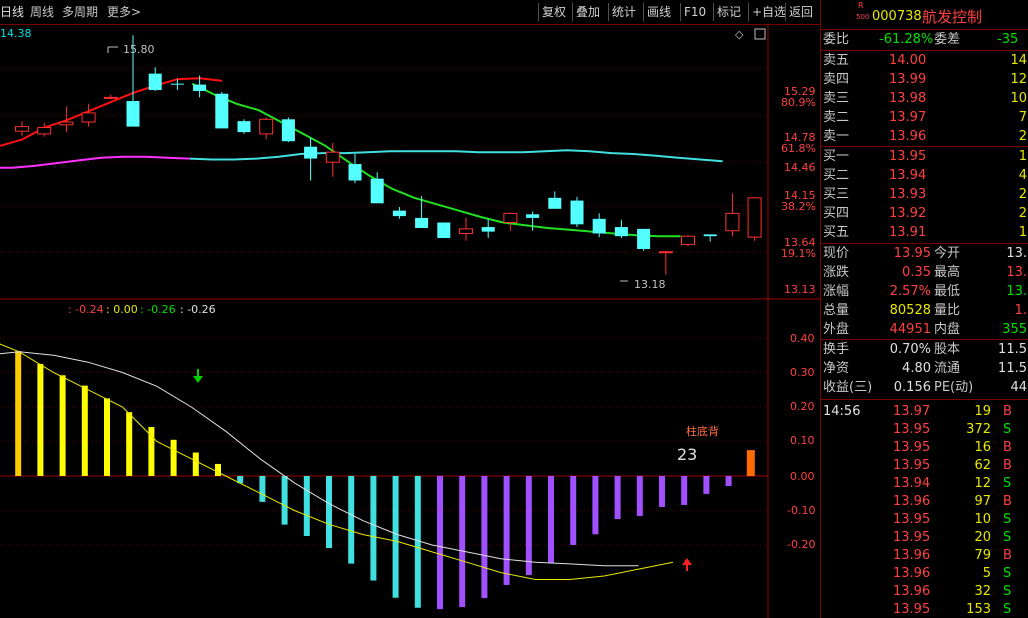  I want to click on bid-price: 13.92, so click(908, 213).